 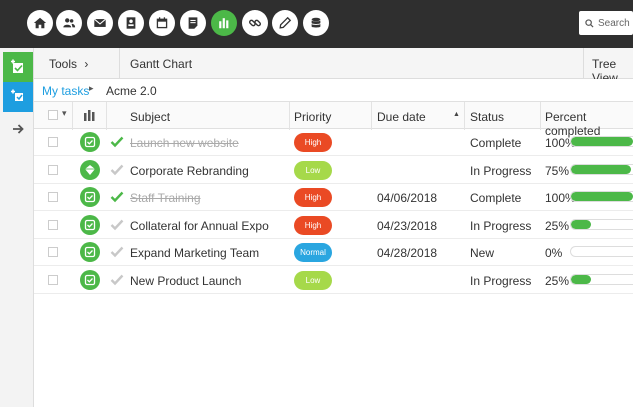 What do you see at coordinates (407, 253) in the screenshot?
I see `due-date: 04/28/2018` at bounding box center [407, 253].